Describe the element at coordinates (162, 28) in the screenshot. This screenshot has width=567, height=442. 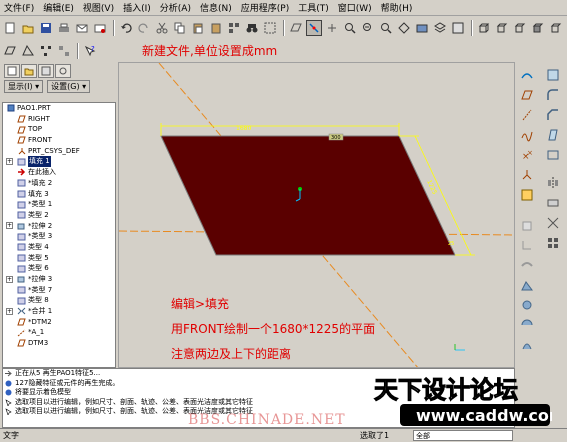
I see `cut-icon` at that location.